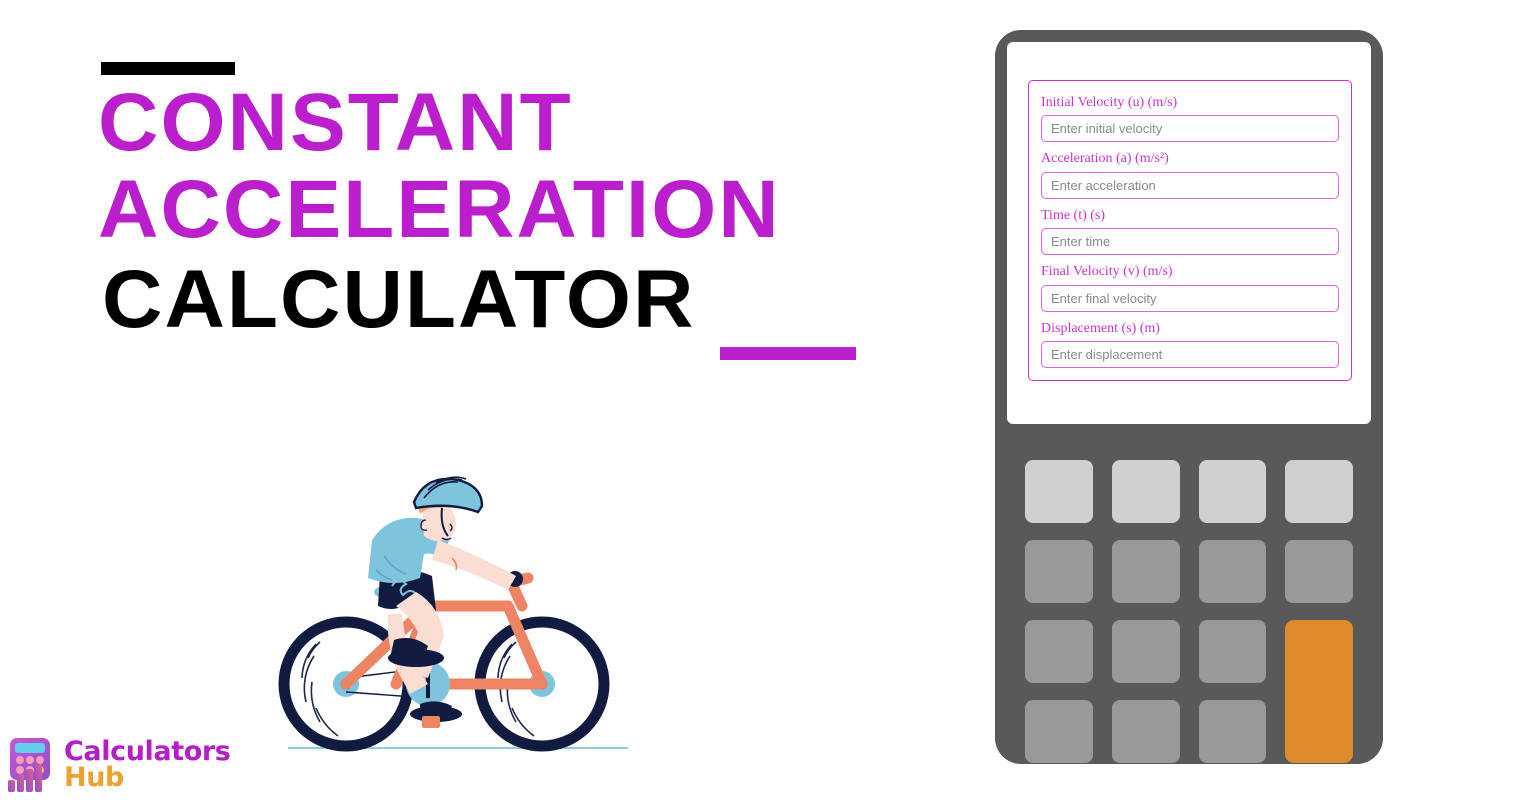 This screenshot has height=800, width=1520. Describe the element at coordinates (460, 606) in the screenshot. I see `cyclist-illustration` at that location.